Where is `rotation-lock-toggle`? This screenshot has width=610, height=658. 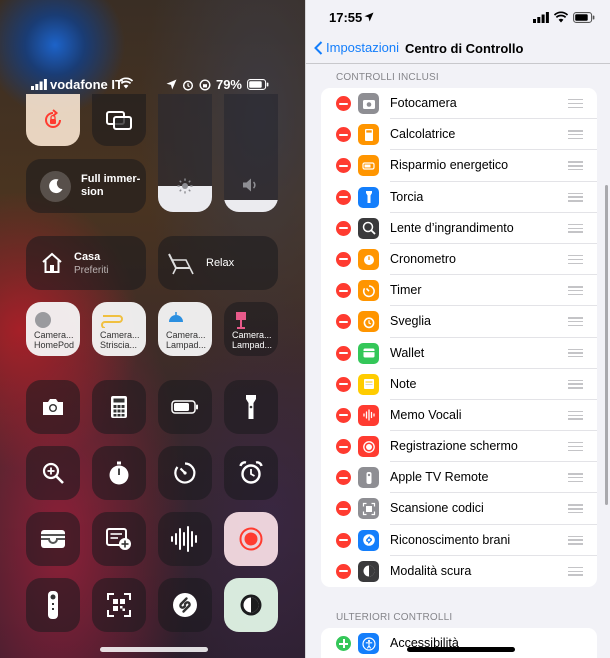
rotation-lock-toggle is located at coordinates (53, 120).